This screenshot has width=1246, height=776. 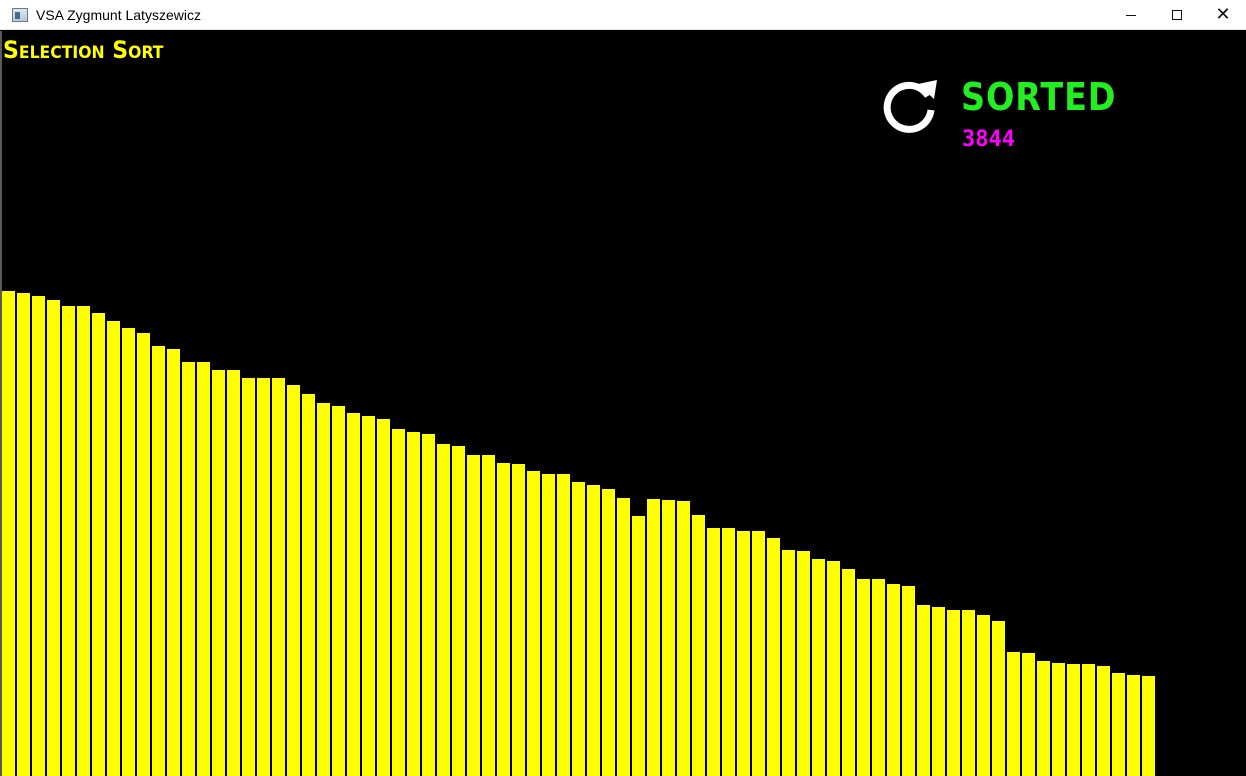 I want to click on maximize-icon, so click(x=1177, y=15).